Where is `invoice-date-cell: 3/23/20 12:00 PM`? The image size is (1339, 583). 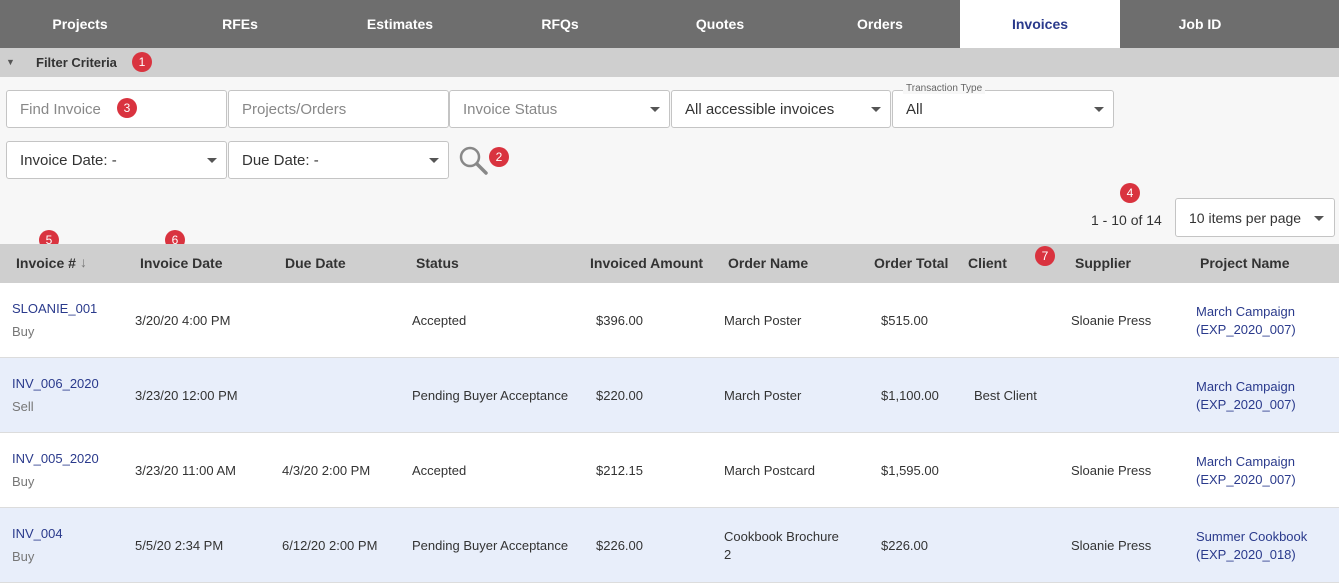
invoice-date-cell: 3/23/20 12:00 PM is located at coordinates (186, 395).